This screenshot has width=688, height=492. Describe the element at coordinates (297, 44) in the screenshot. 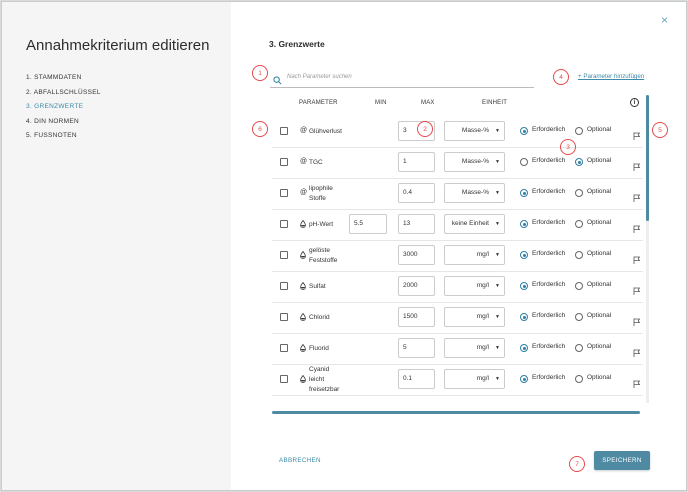

I see `section-title: 3. Grenzwerte` at that location.